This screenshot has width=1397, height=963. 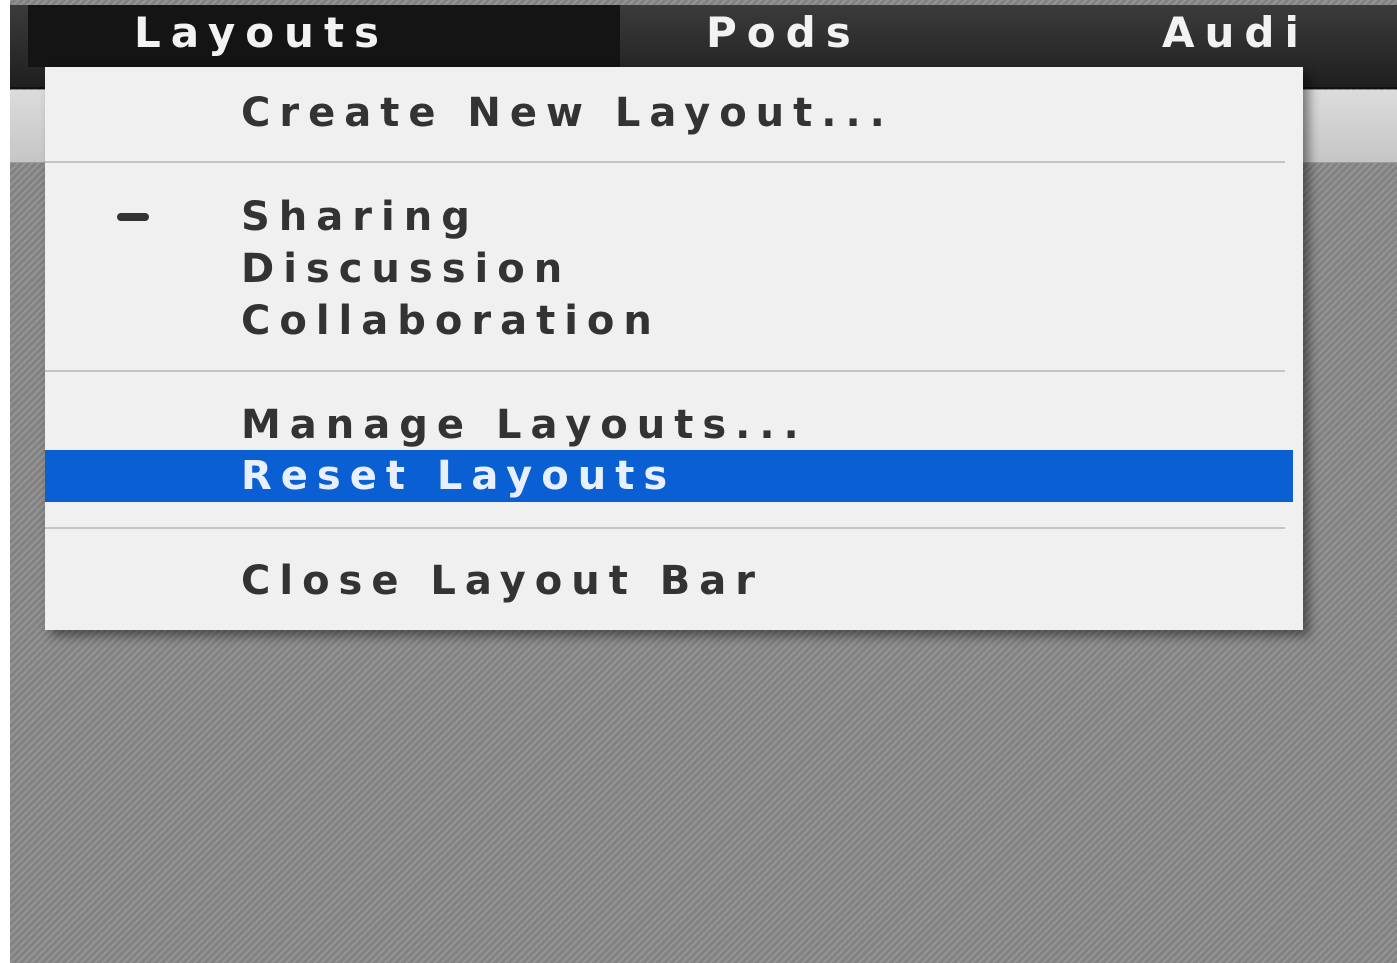 I want to click on menu-audio: Audi, so click(x=1235, y=36).